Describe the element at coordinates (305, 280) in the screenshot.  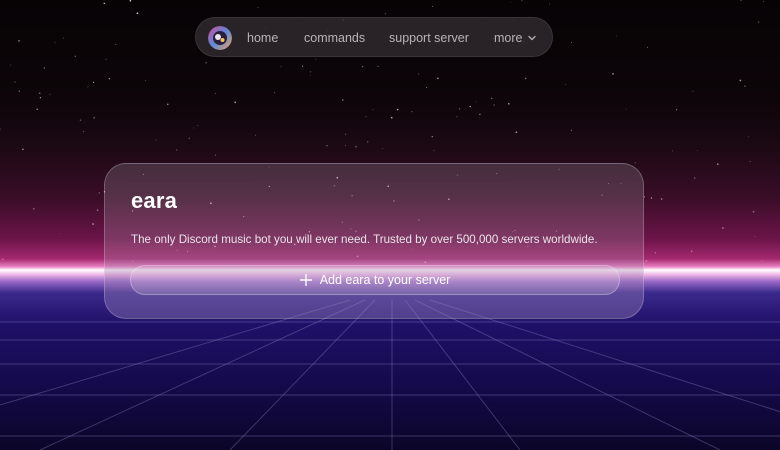
I see `plus-icon` at that location.